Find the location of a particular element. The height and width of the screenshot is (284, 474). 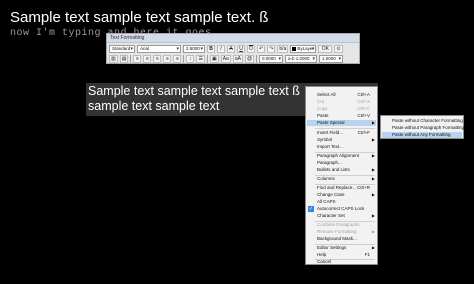

menu-item-character-set: Character Set ▶ is located at coordinates (341, 216).